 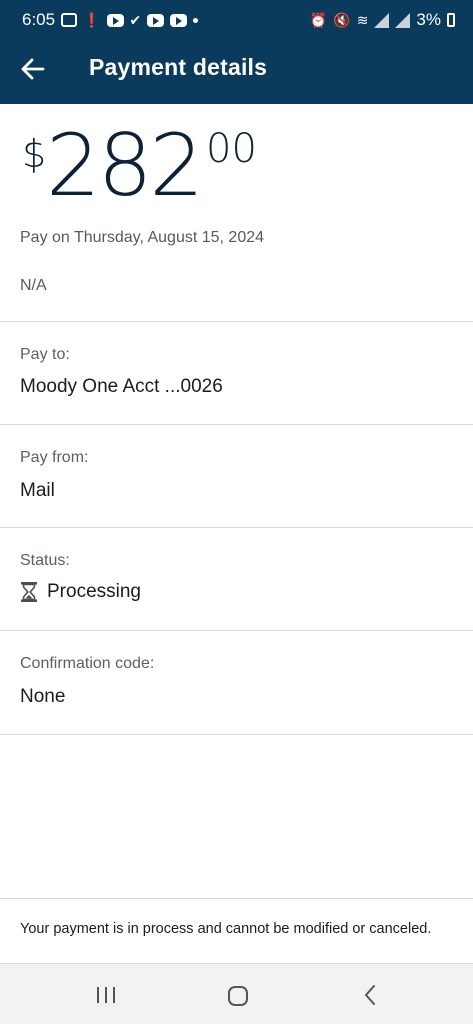 What do you see at coordinates (94, 591) in the screenshot?
I see `status-value: Processing` at bounding box center [94, 591].